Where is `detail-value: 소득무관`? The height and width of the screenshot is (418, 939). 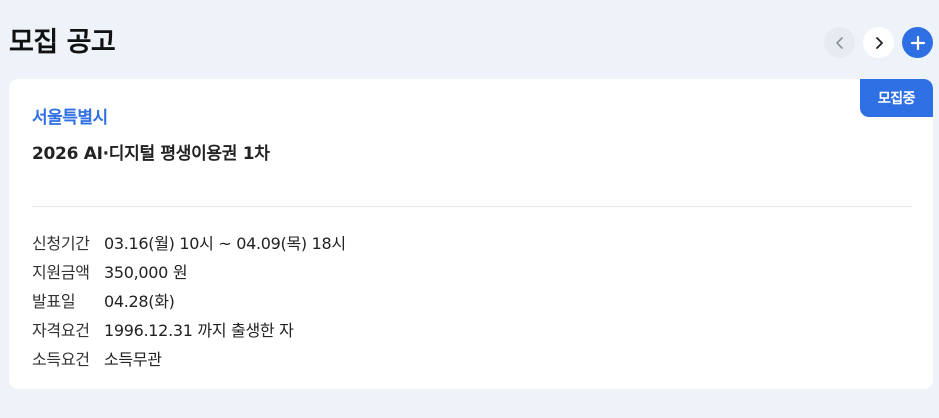 detail-value: 소득무관 is located at coordinates (133, 359).